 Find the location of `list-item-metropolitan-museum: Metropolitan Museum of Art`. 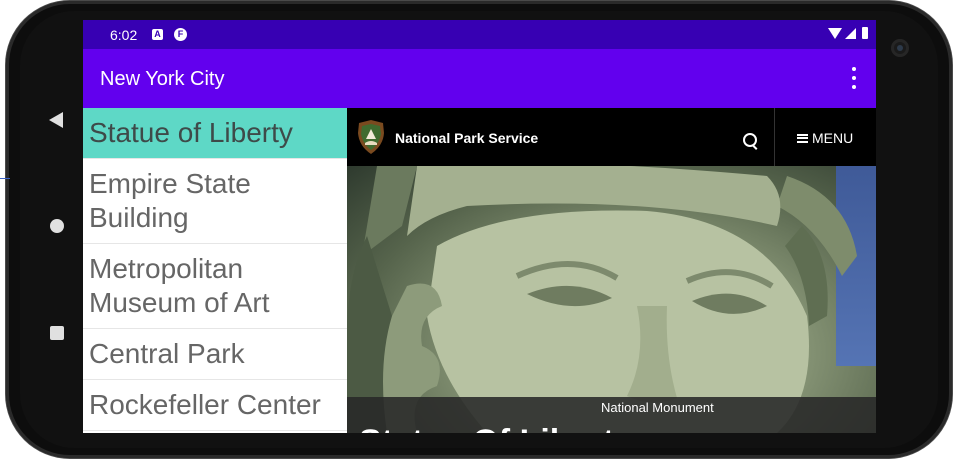

list-item-metropolitan-museum: Metropolitan Museum of Art is located at coordinates (215, 286).